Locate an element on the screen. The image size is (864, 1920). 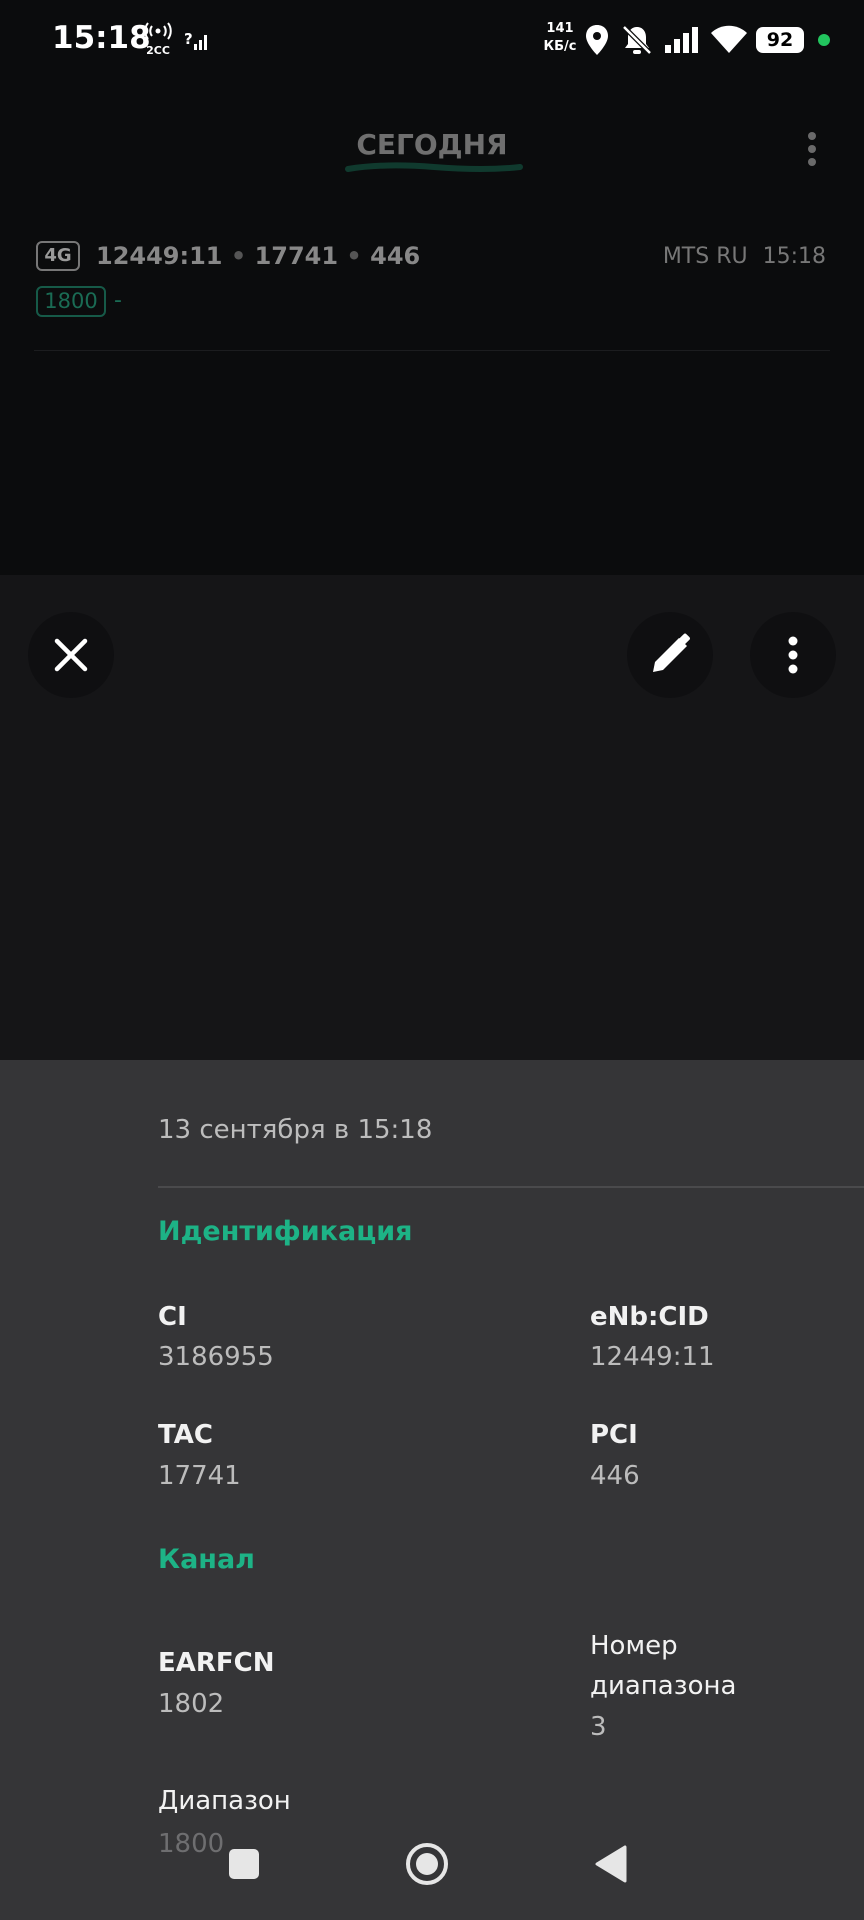
band-extra: - is located at coordinates (118, 300).